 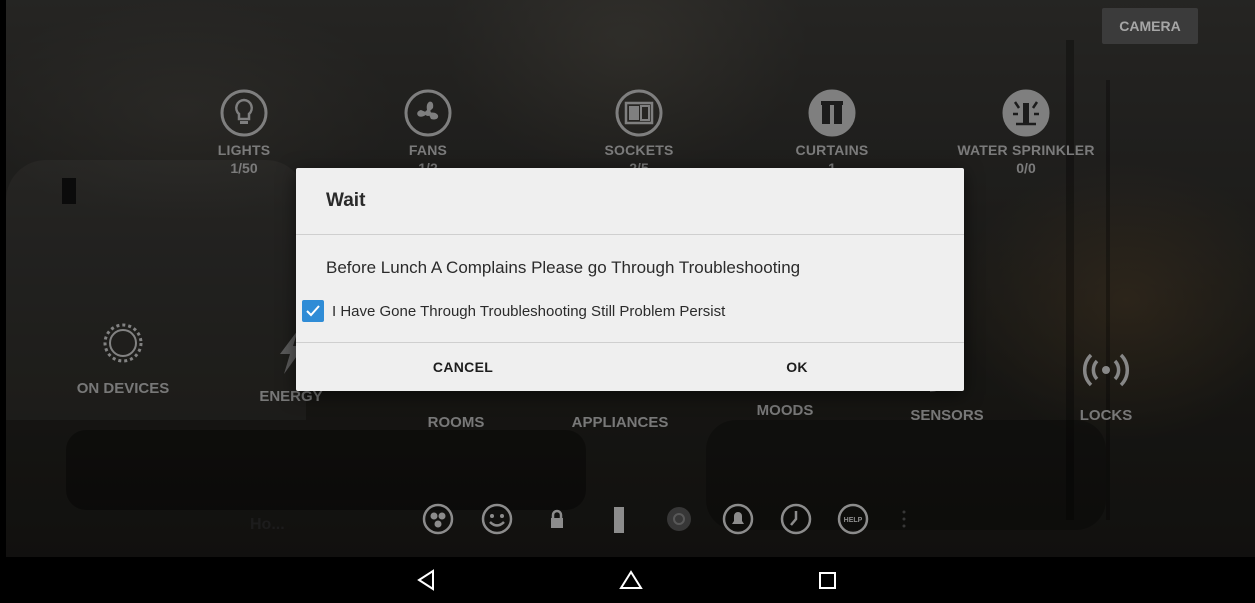 What do you see at coordinates (679, 519) in the screenshot?
I see `settings-icon` at bounding box center [679, 519].